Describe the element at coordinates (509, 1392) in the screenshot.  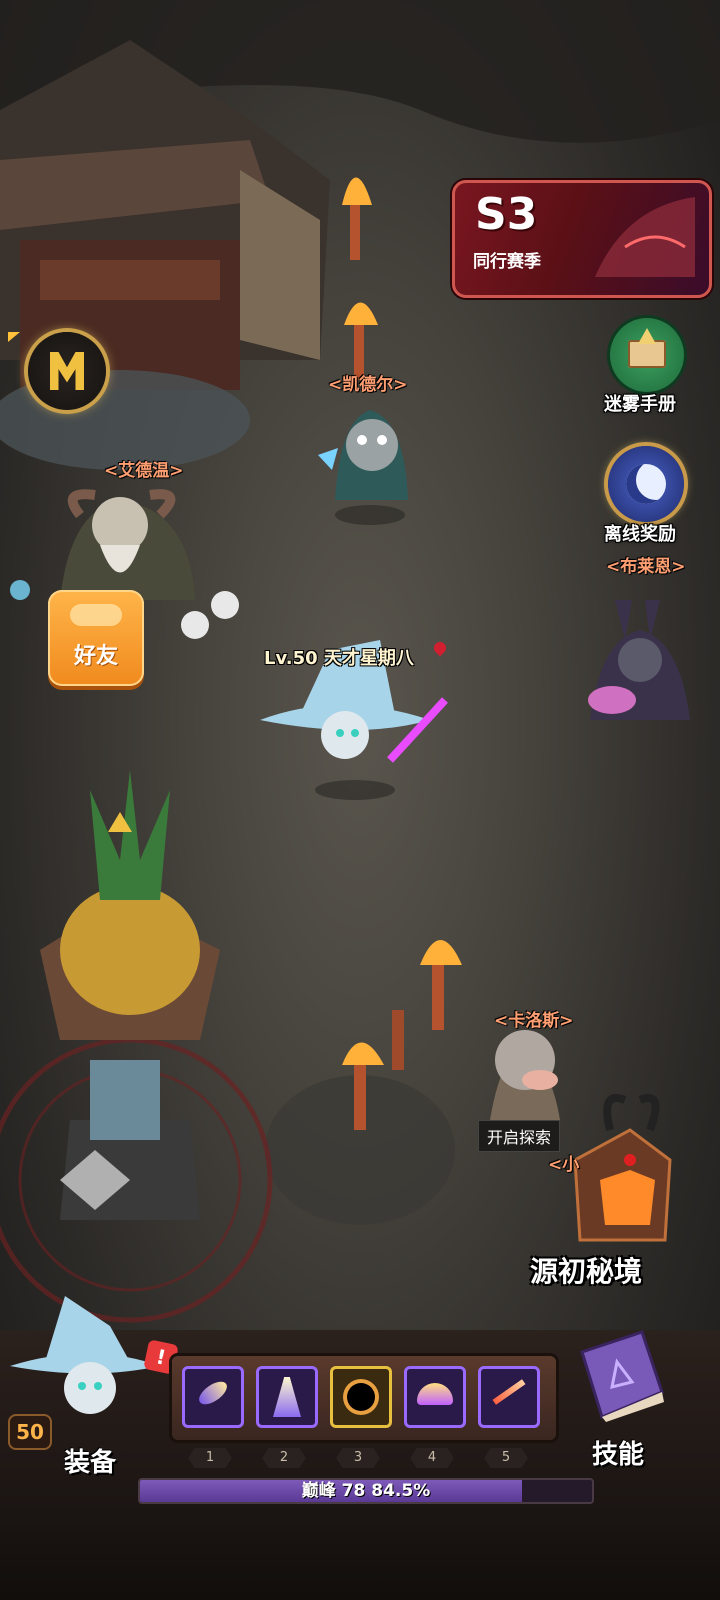
I see `meteor-shower-skill-icon` at that location.